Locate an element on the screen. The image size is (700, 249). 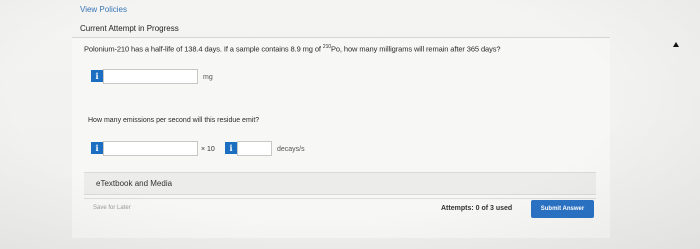
submit-answer-button: Submit Answer is located at coordinates (562, 209).